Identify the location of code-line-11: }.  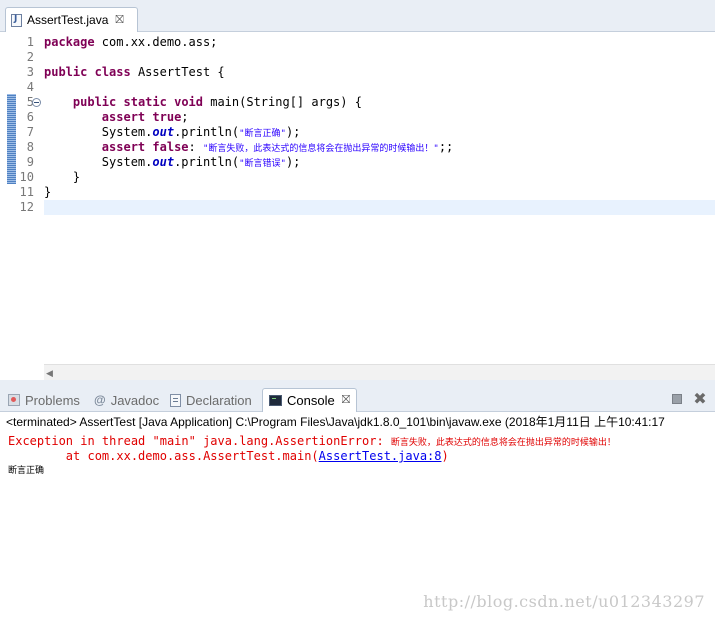
(48, 192).